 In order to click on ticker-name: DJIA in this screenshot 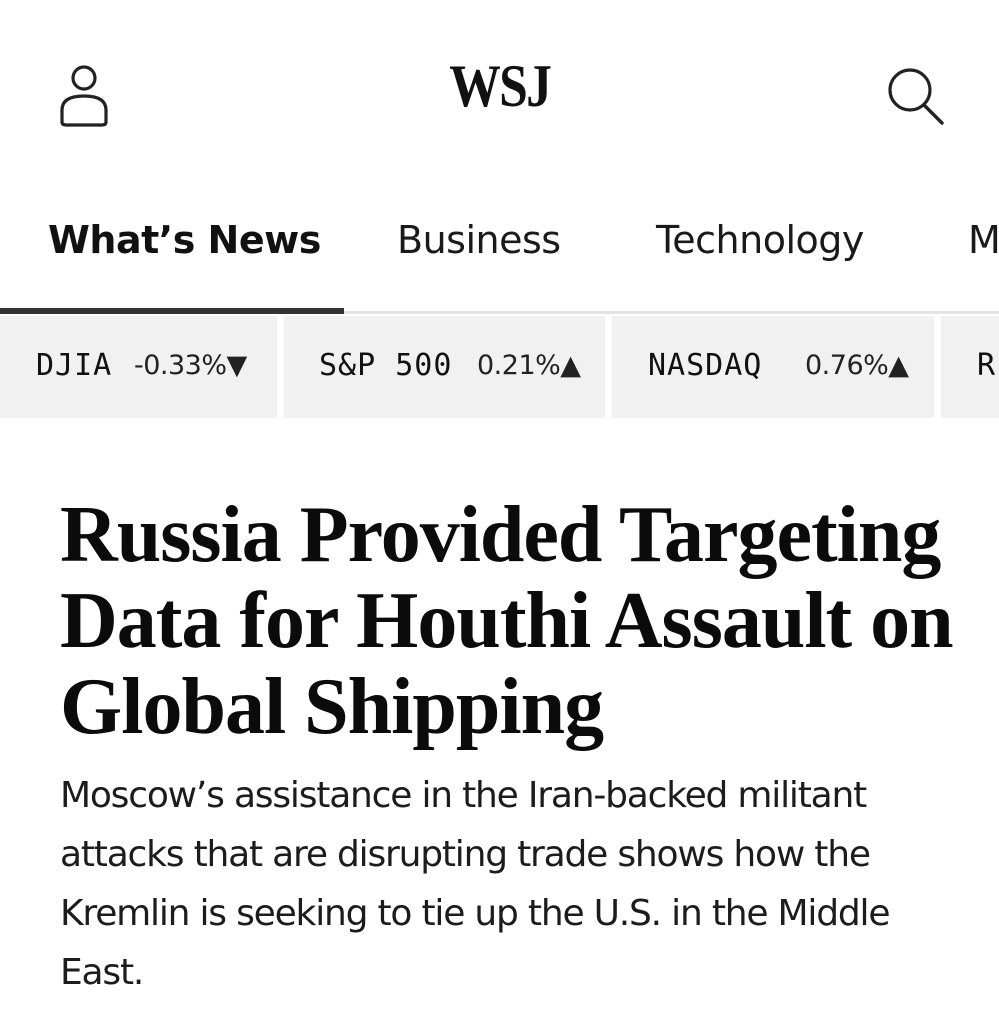, I will do `click(74, 365)`.